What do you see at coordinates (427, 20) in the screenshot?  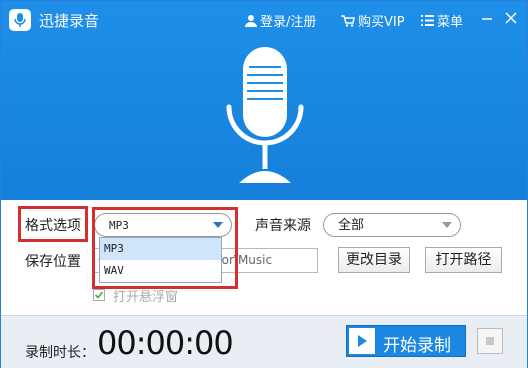 I see `menu-icon` at bounding box center [427, 20].